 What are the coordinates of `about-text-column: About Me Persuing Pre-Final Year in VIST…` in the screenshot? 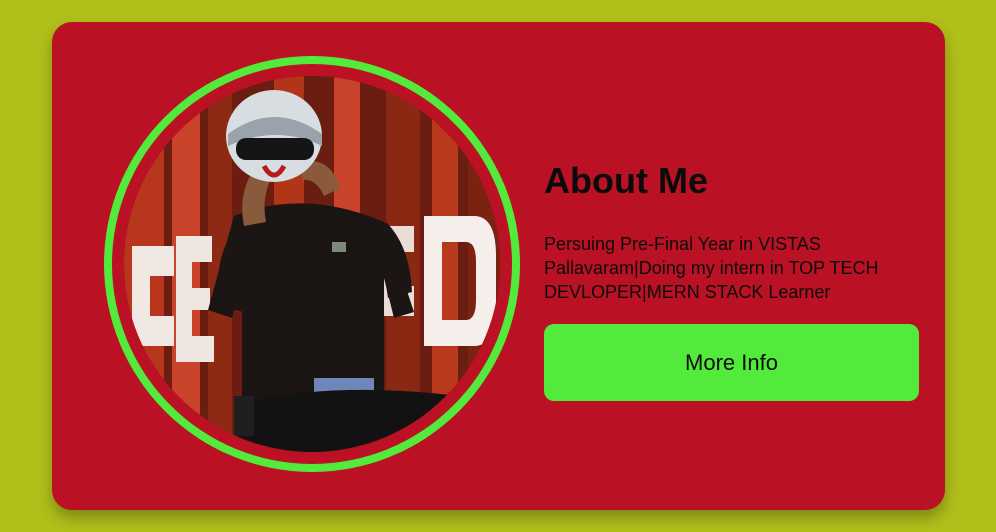 It's located at (734, 232).